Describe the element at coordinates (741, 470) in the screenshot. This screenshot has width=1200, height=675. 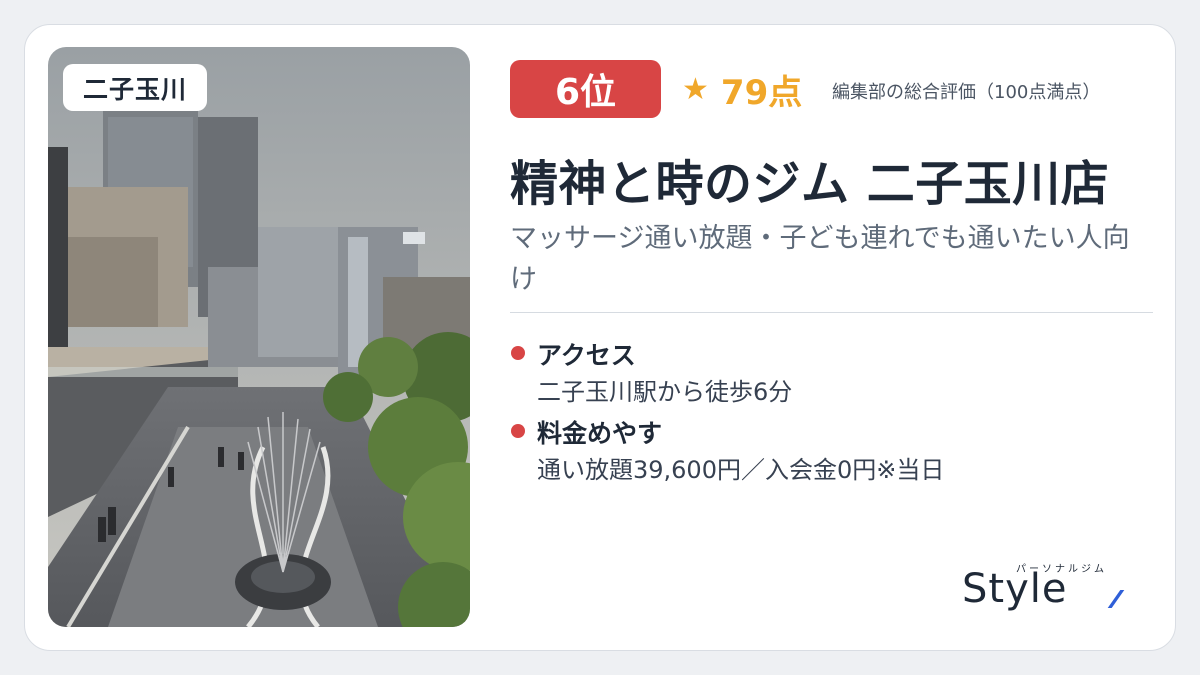
I see `price-detail: 通い放題39,600円／入会金0円※当日` at that location.